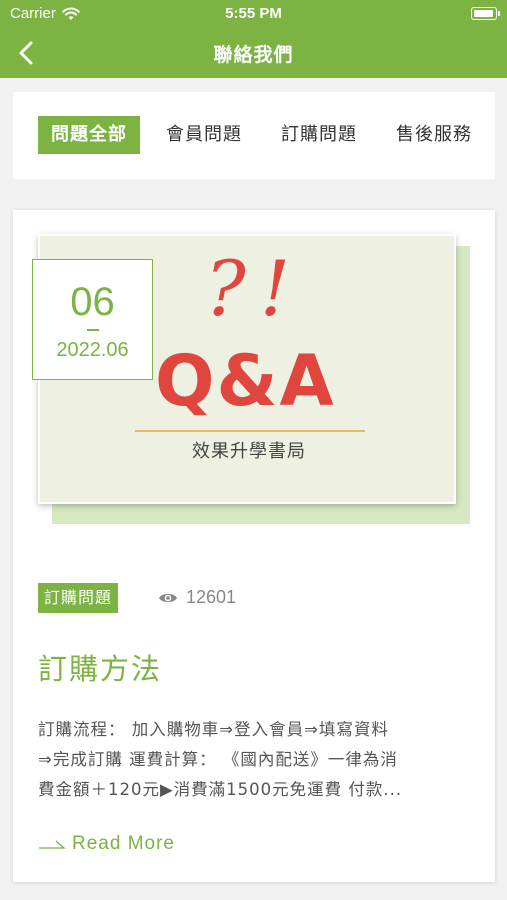 The width and height of the screenshot is (507, 900). I want to click on view-count-value: 12601, so click(211, 597).